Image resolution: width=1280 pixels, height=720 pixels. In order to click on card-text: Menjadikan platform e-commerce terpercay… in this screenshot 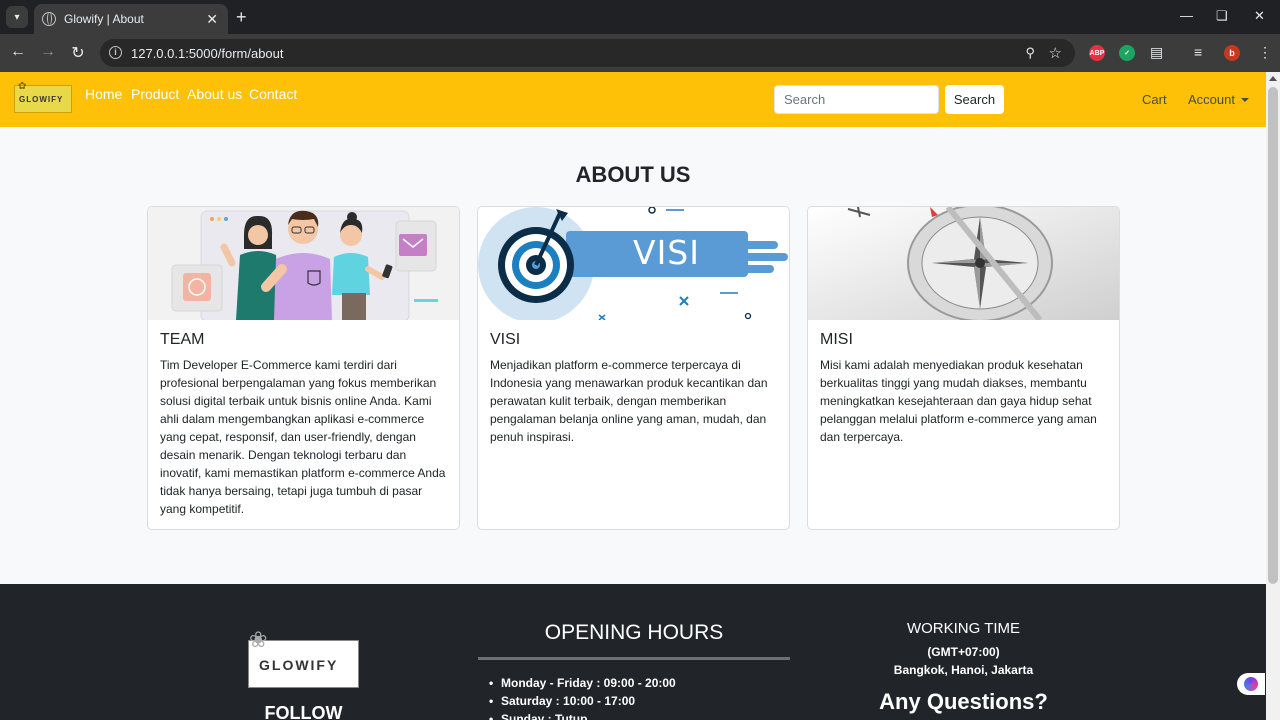, I will do `click(629, 401)`.